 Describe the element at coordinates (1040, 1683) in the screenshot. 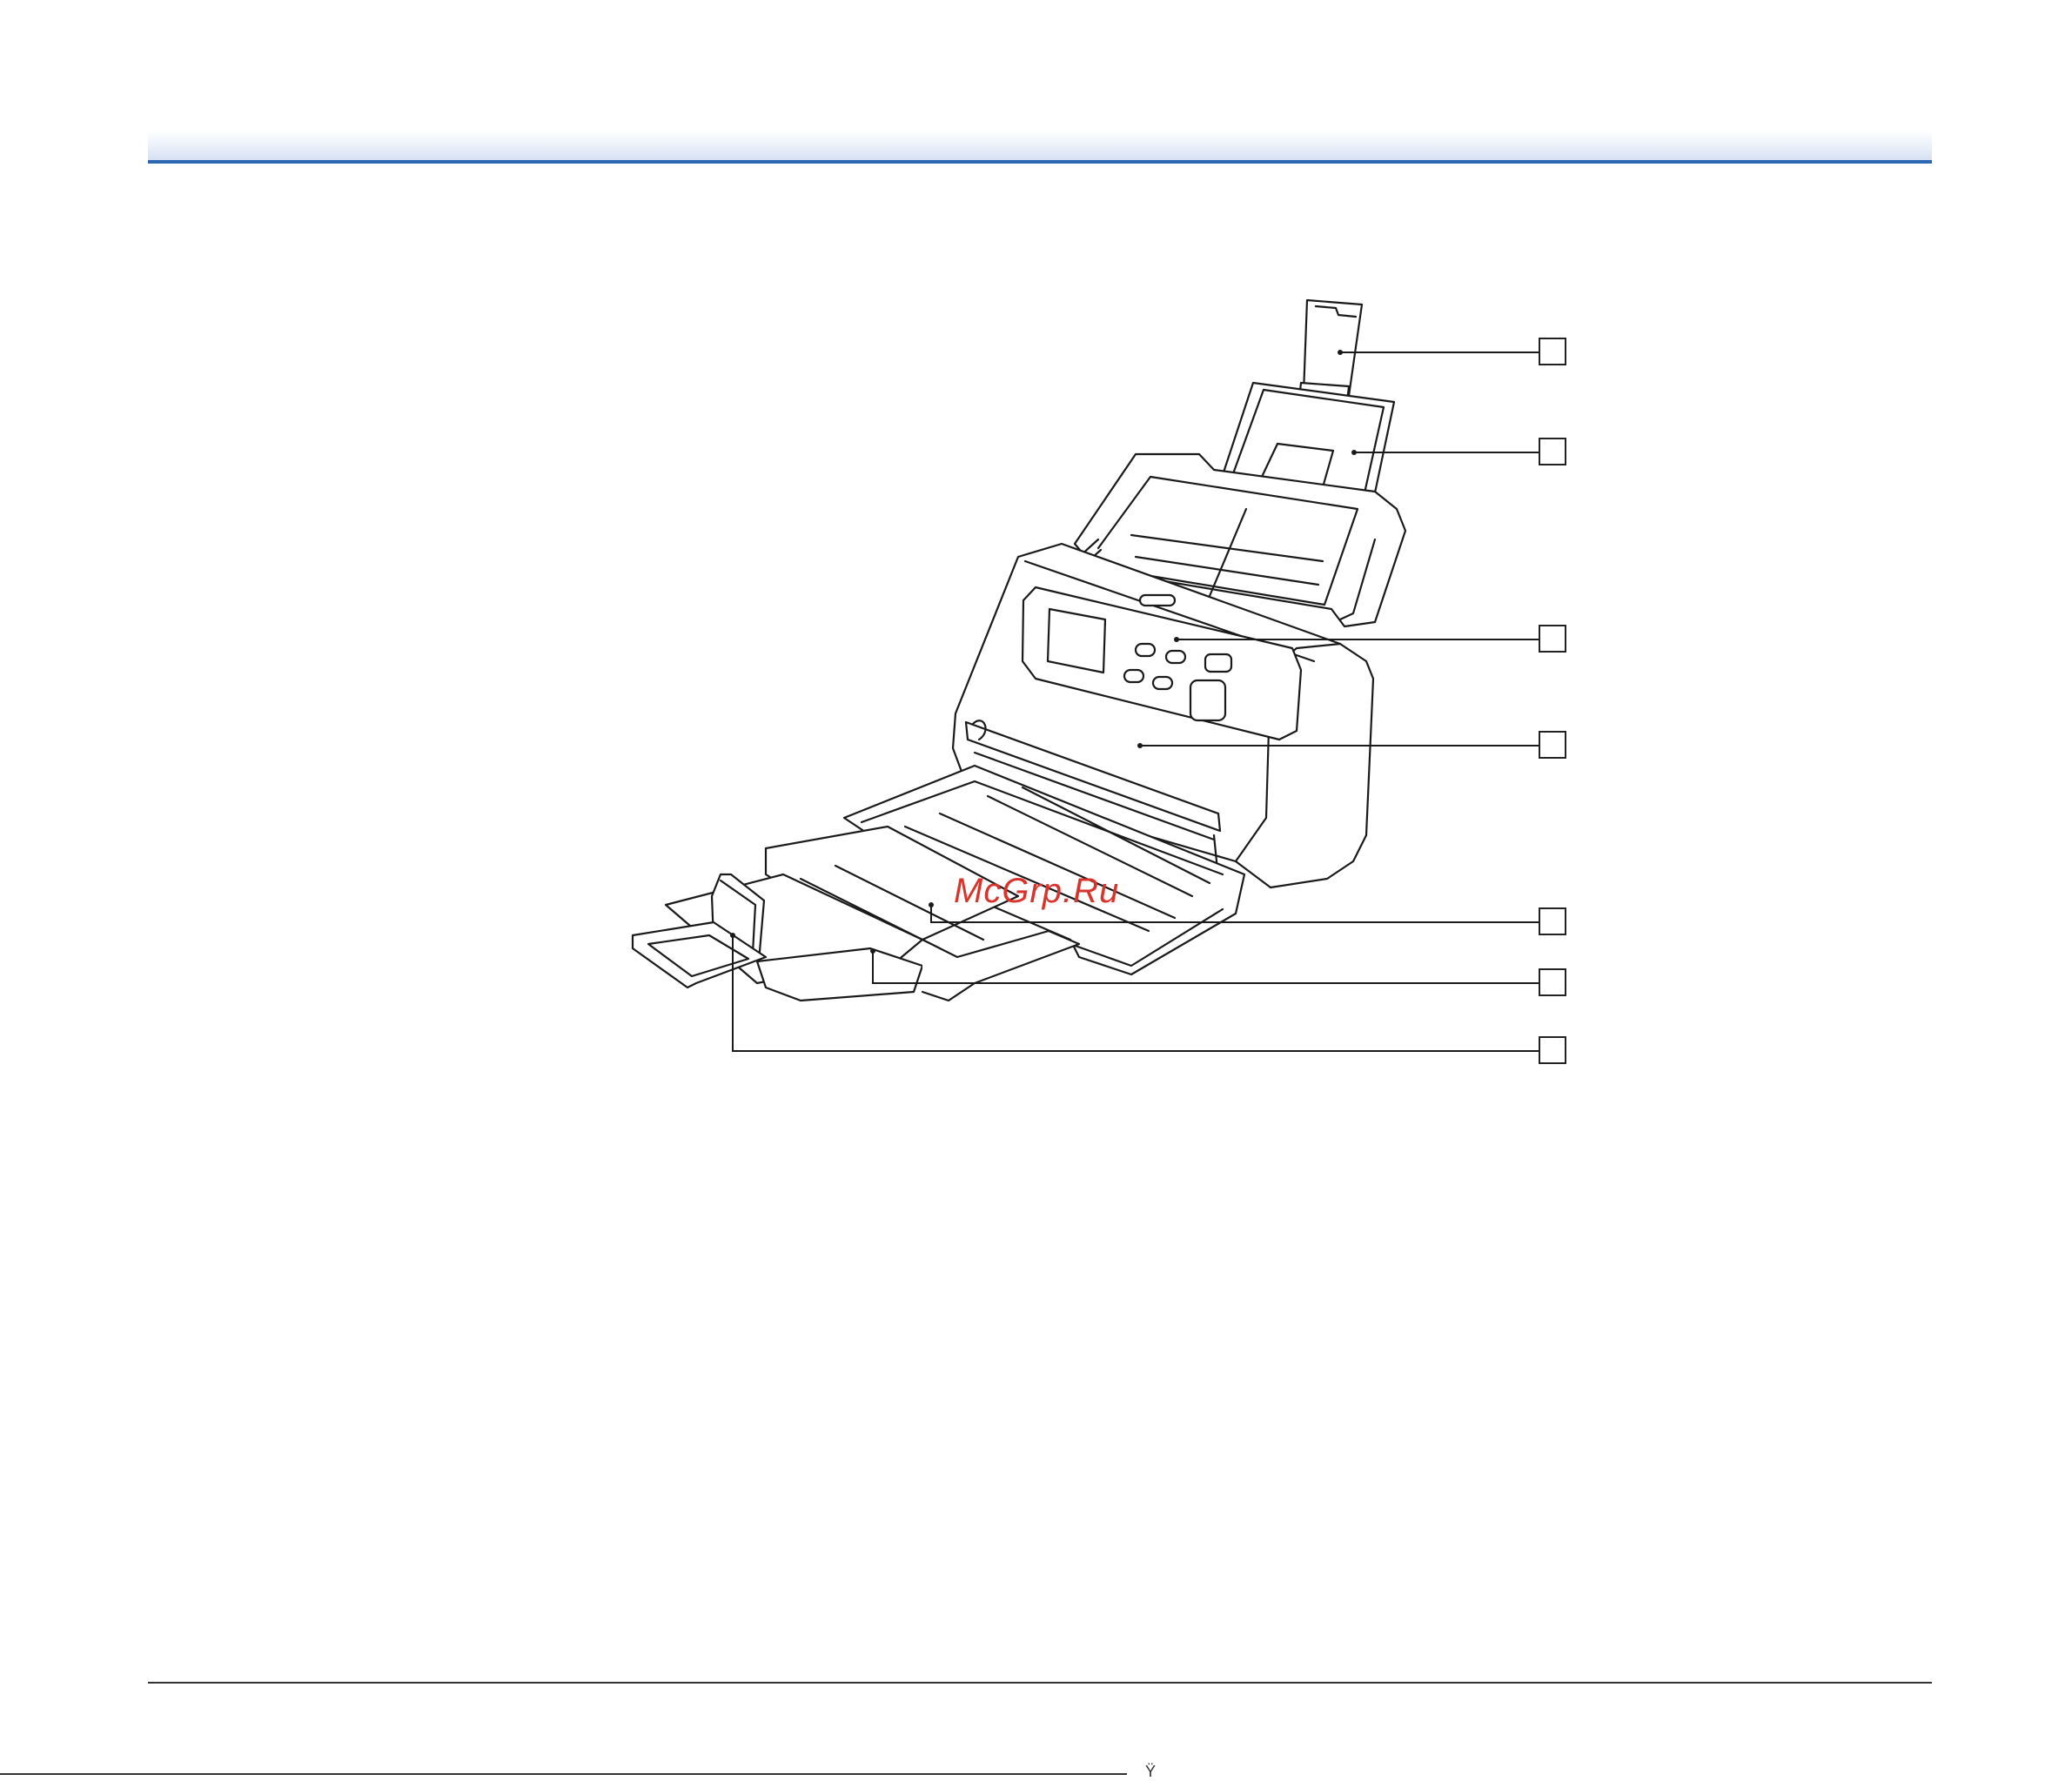

I see `page-footer-rule` at that location.